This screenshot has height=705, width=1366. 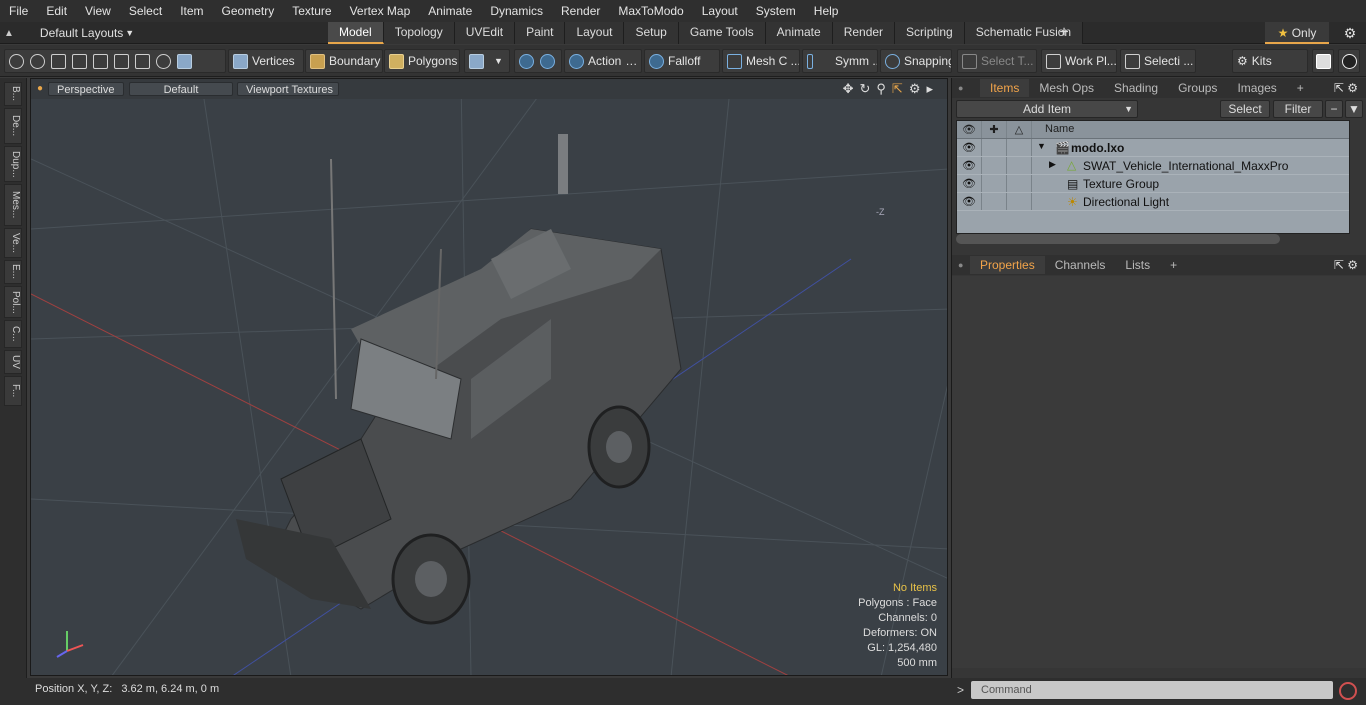 I want to click on funnel-icon: ▼, so click(x=1354, y=109).